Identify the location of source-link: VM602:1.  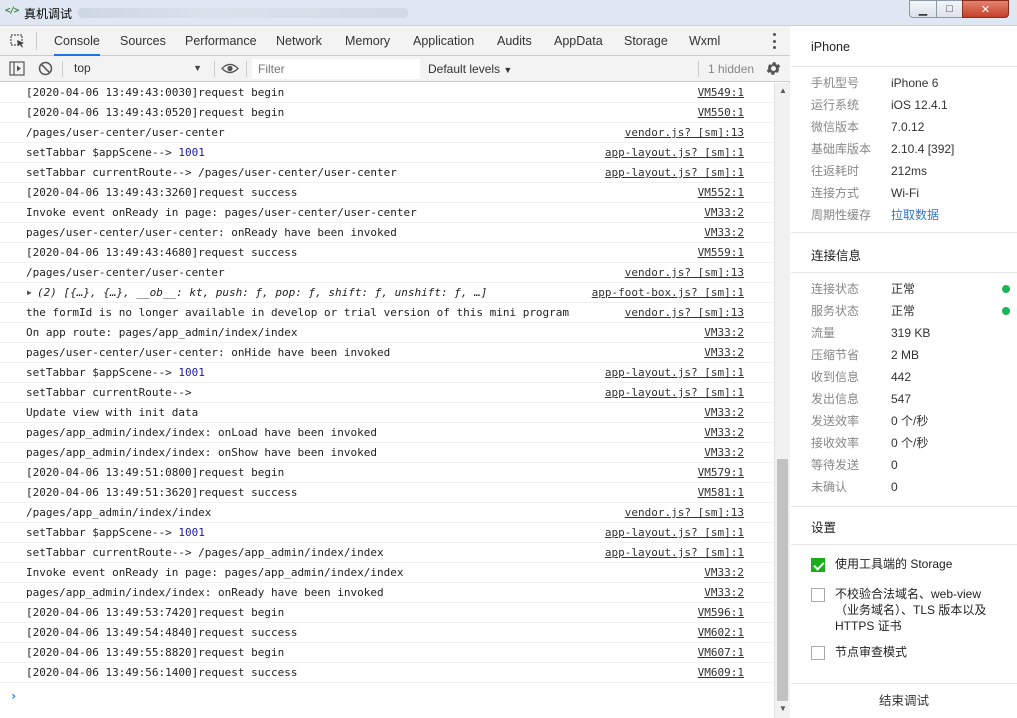
(721, 632).